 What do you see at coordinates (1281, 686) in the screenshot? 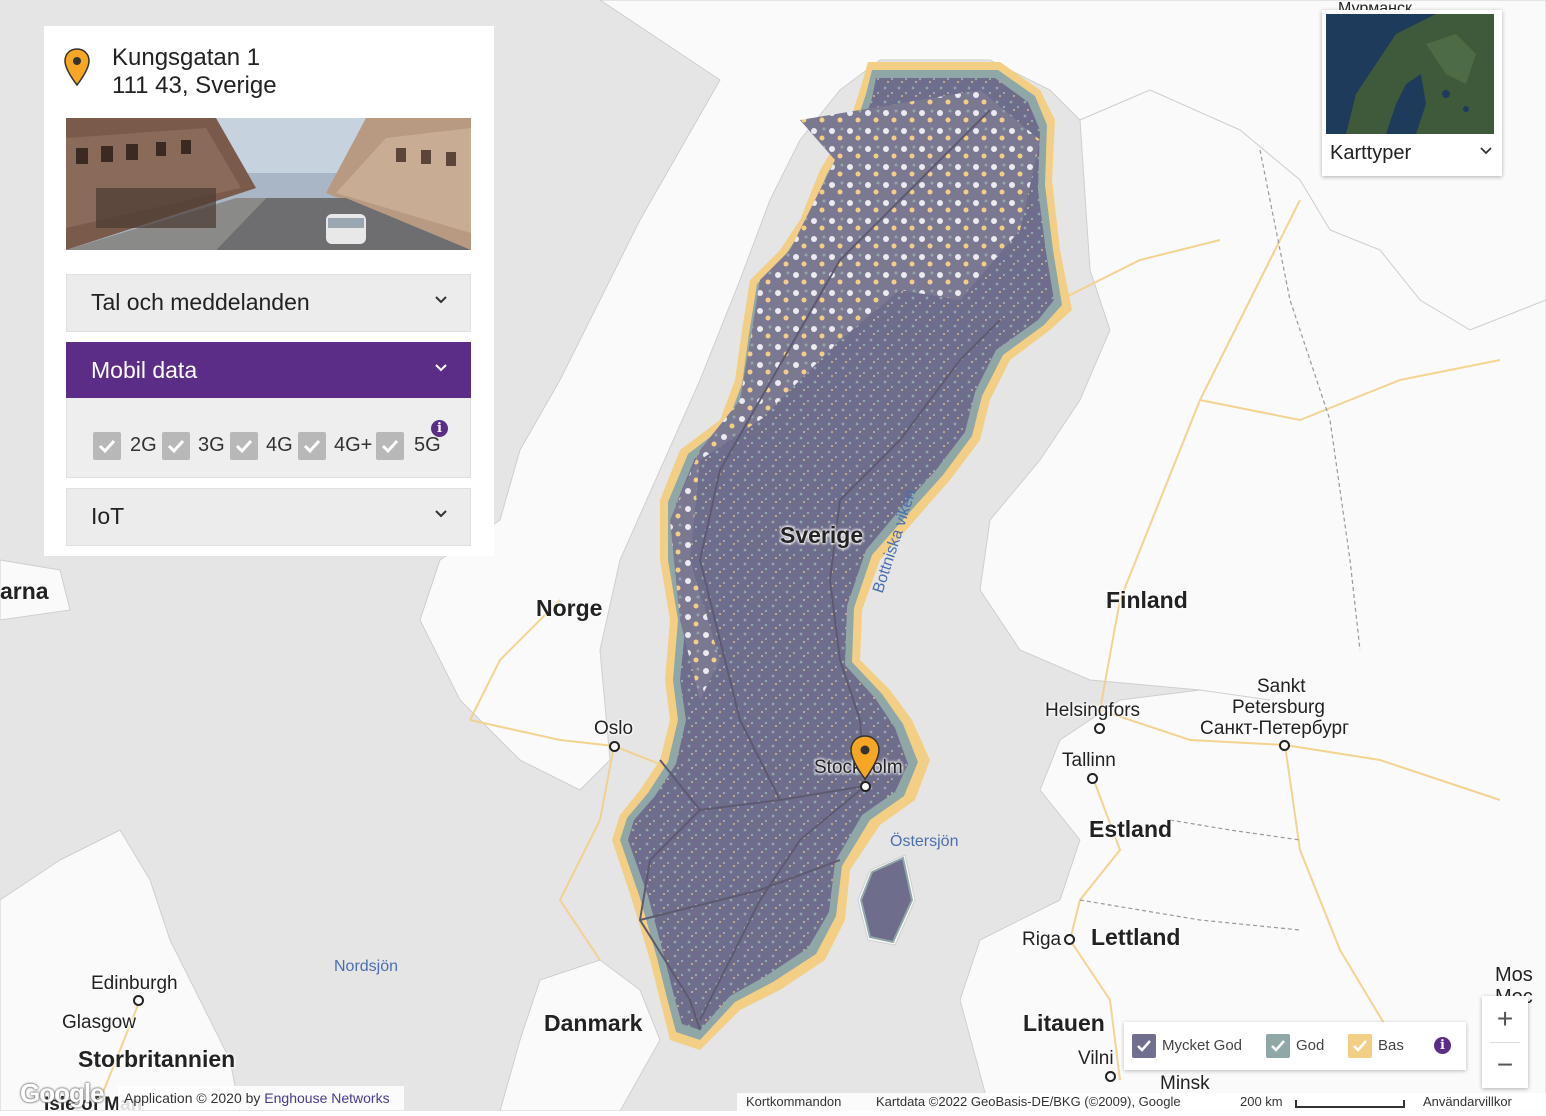
I see `label-sankt-1: Sankt` at bounding box center [1281, 686].